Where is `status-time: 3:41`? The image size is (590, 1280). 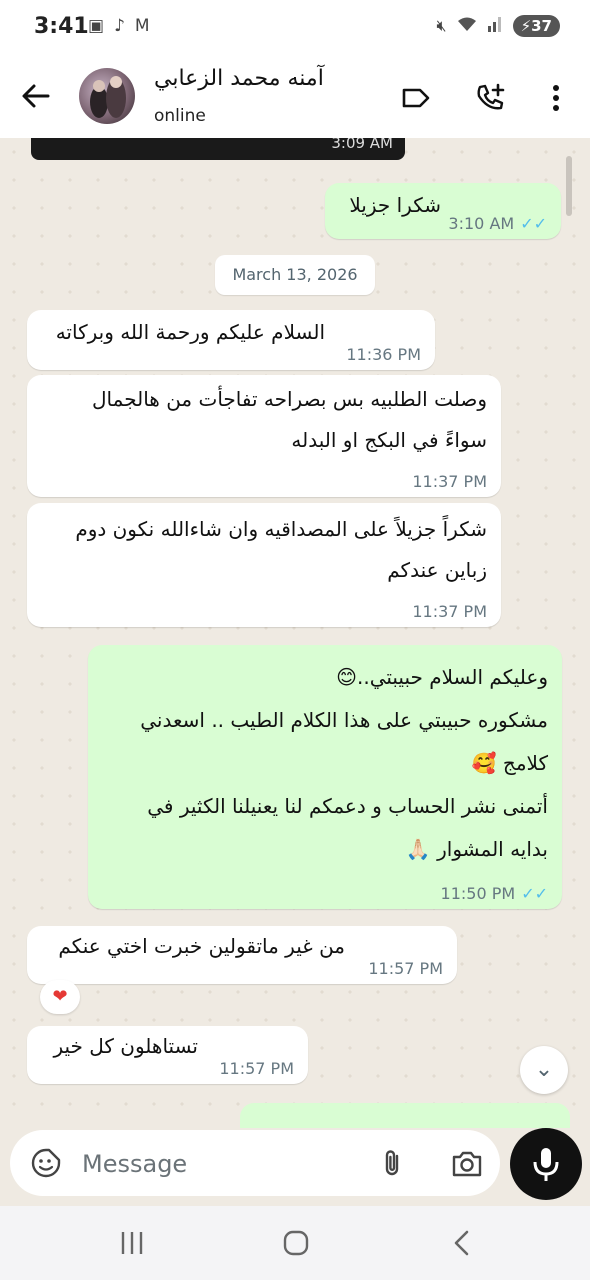 status-time: 3:41 is located at coordinates (61, 26).